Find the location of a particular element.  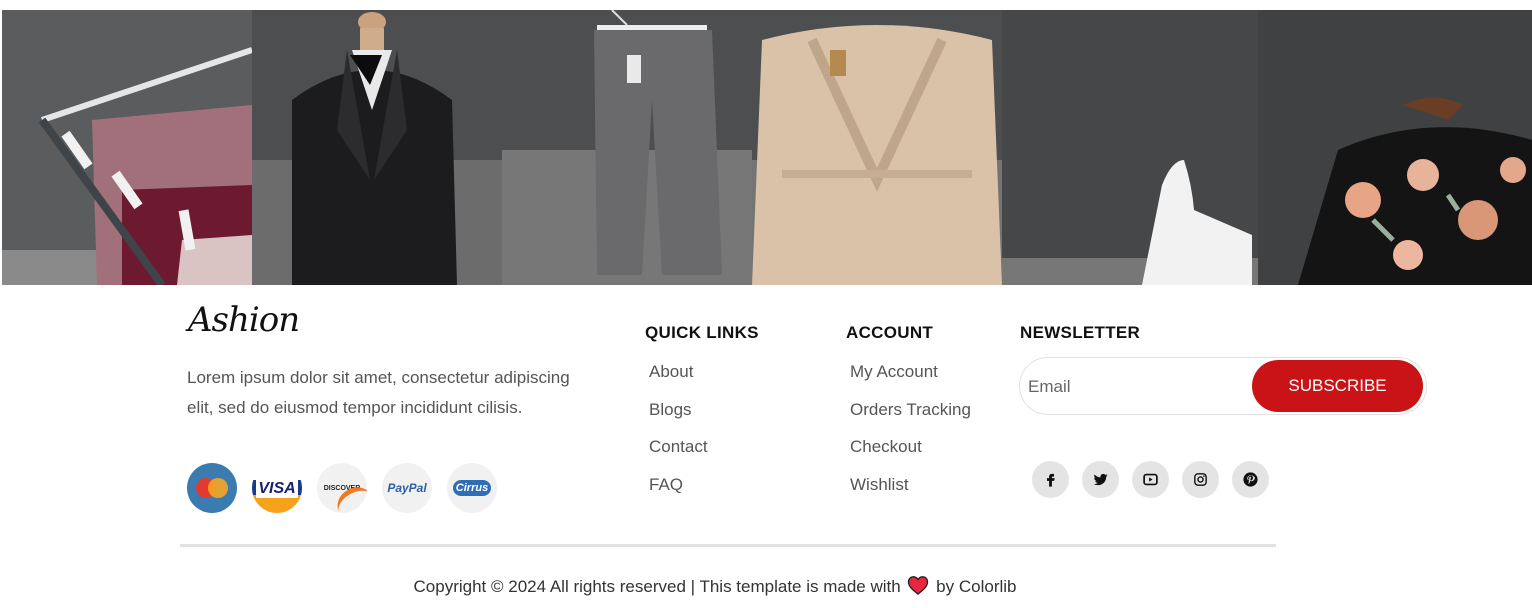

subscribe-button: SUBSCRIBE is located at coordinates (1337, 386).